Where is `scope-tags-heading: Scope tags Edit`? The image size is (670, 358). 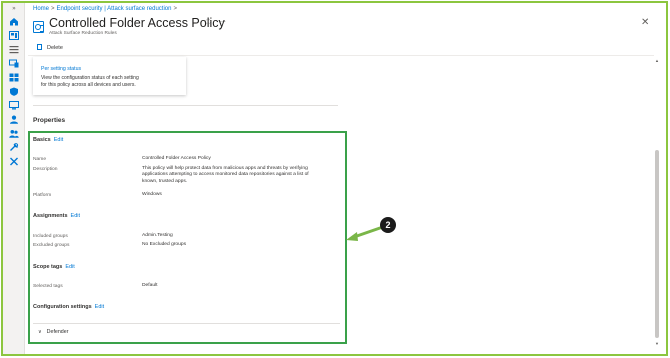 scope-tags-heading: Scope tags Edit is located at coordinates (54, 267).